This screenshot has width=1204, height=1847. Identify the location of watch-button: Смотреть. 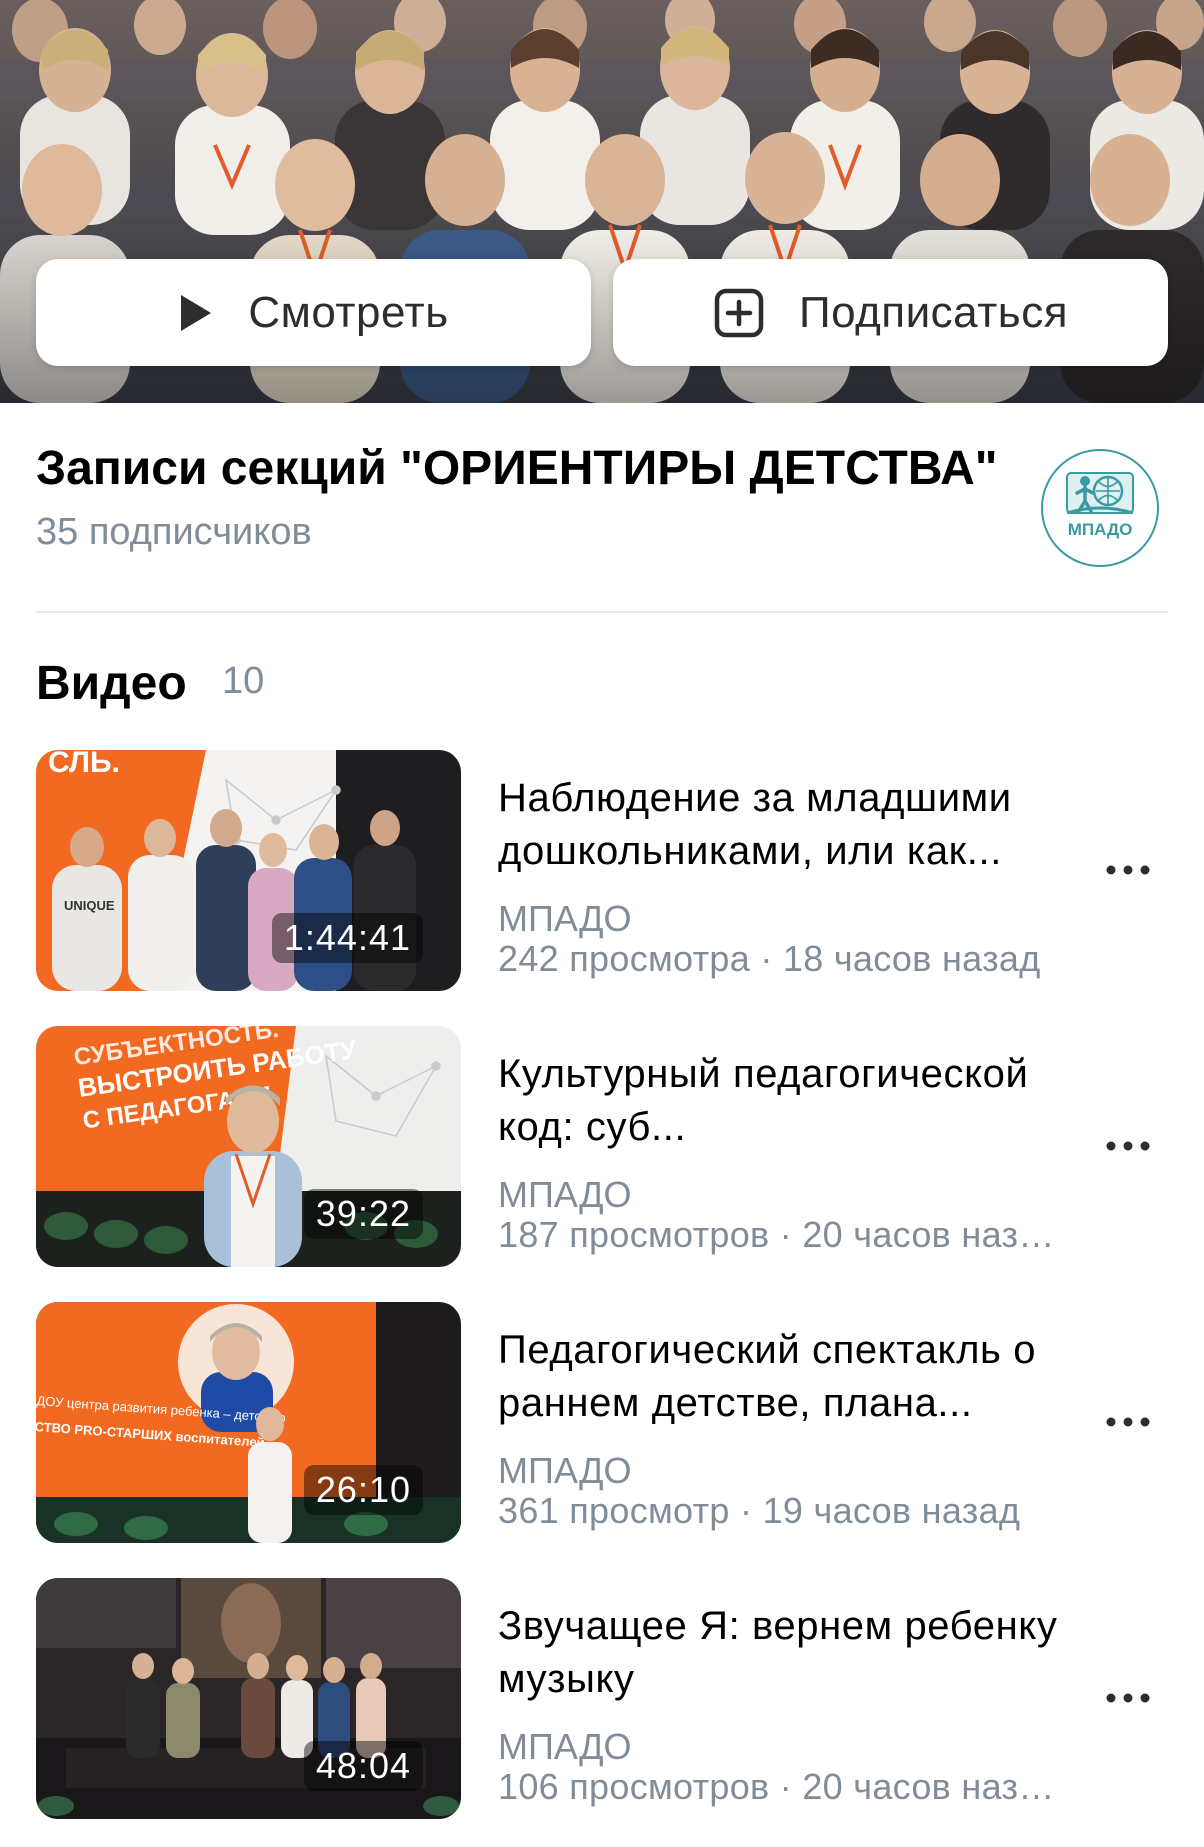
(313, 312).